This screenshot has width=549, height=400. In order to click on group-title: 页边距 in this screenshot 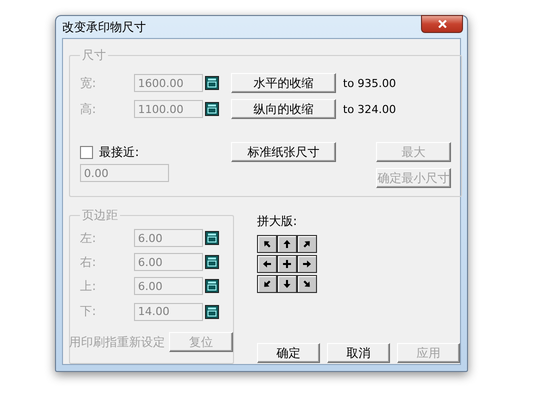, I will do `click(100, 215)`.